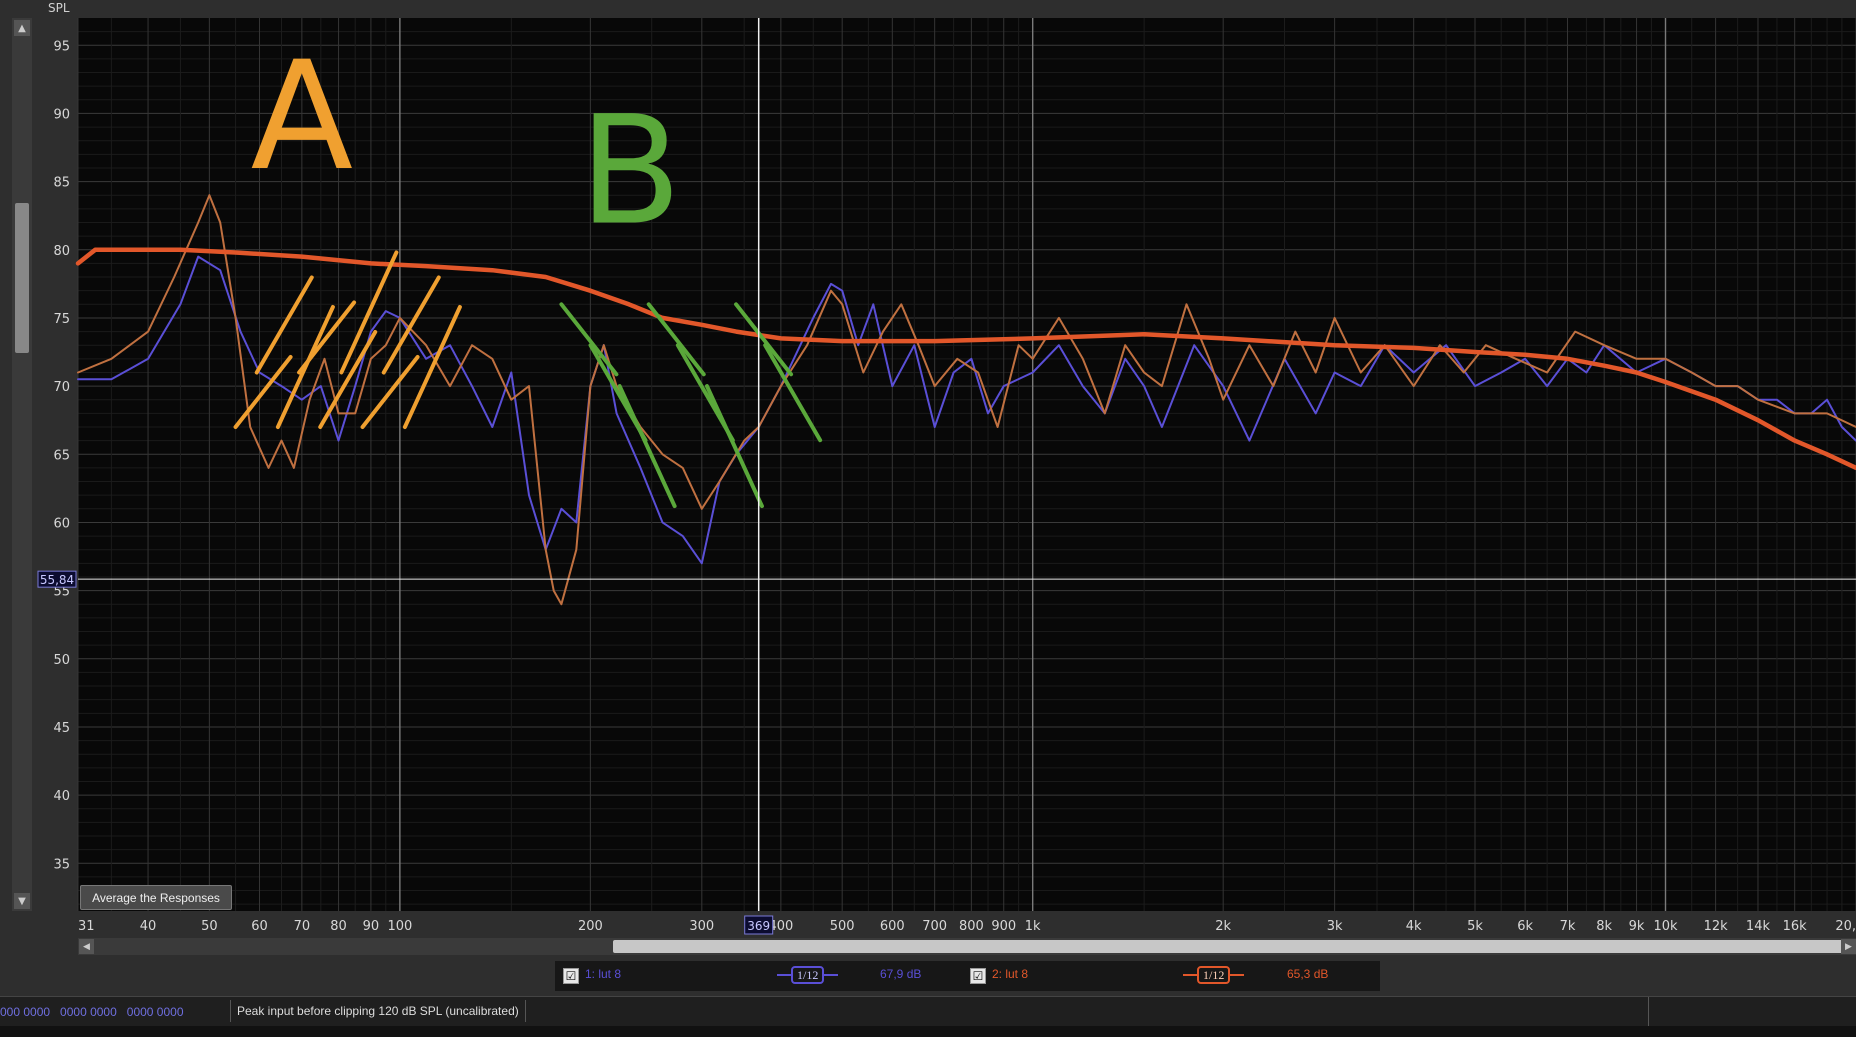  Describe the element at coordinates (1665, 926) in the screenshot. I see `x-tick-label: 10k` at that location.